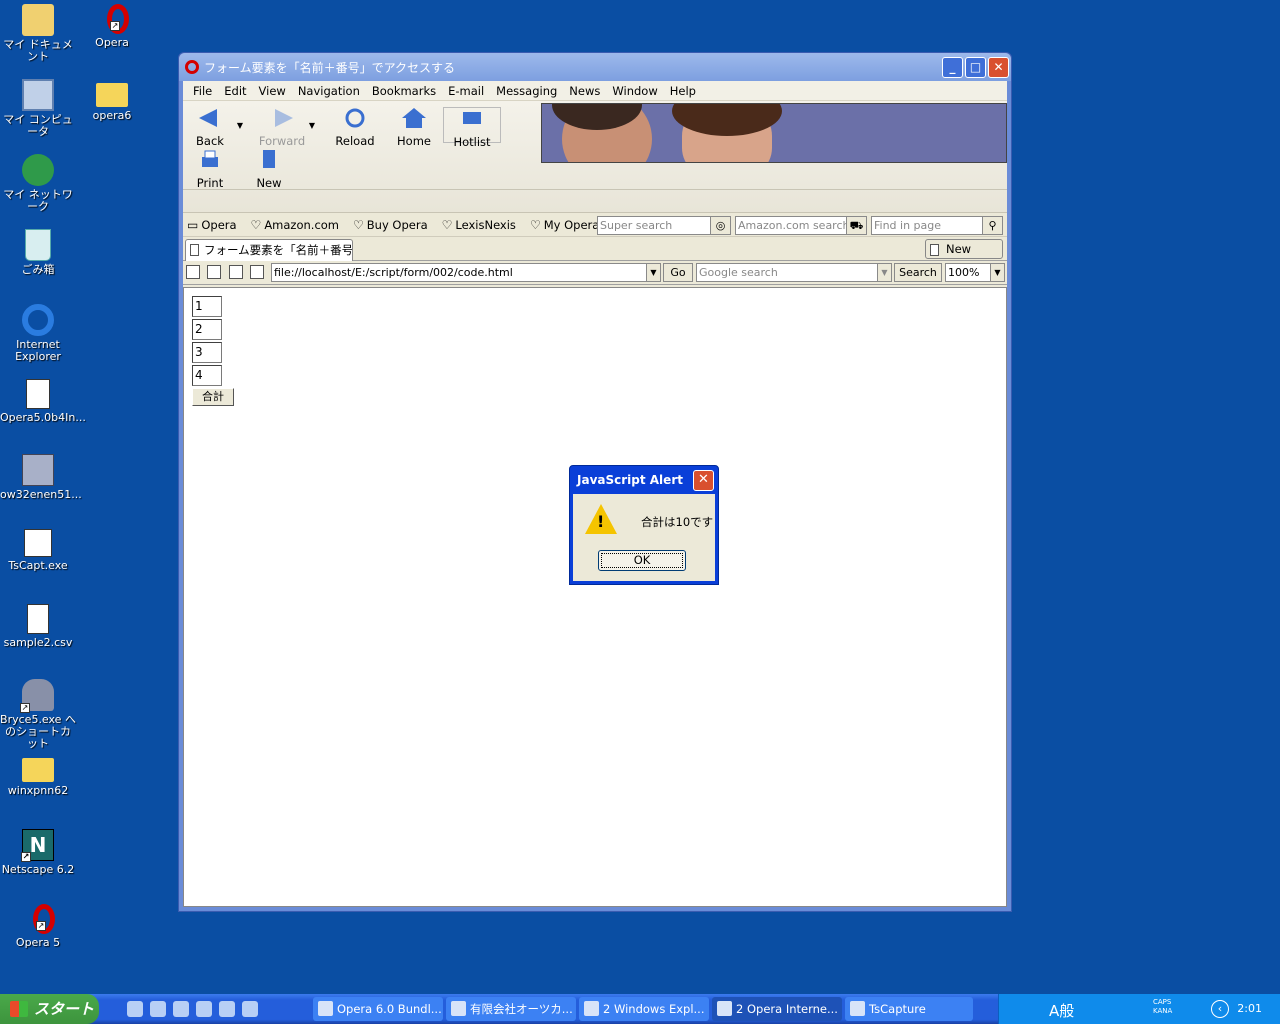  I want to click on menu-bookmarks: Bookmarks, so click(404, 91).